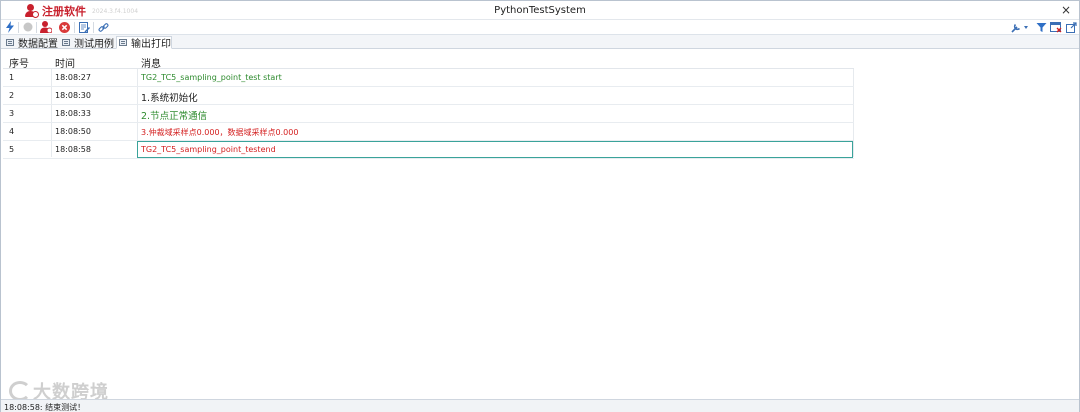 Image resolution: width=1080 pixels, height=412 pixels. I want to click on window-title: PythonTestSystem, so click(540, 10).